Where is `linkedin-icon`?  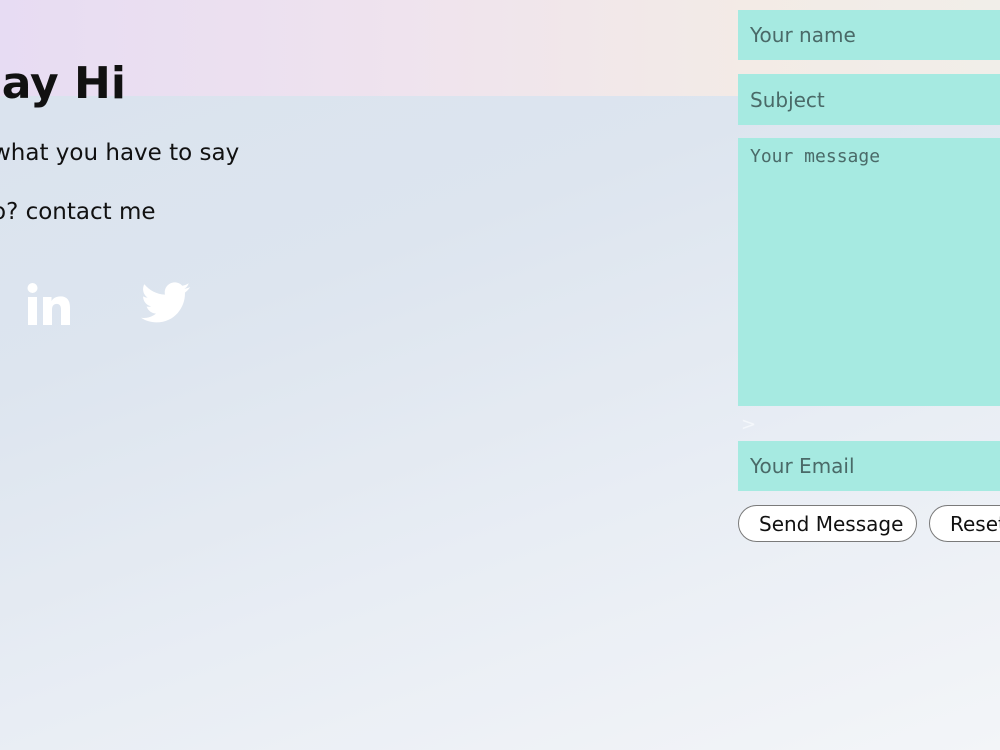 linkedin-icon is located at coordinates (49, 306).